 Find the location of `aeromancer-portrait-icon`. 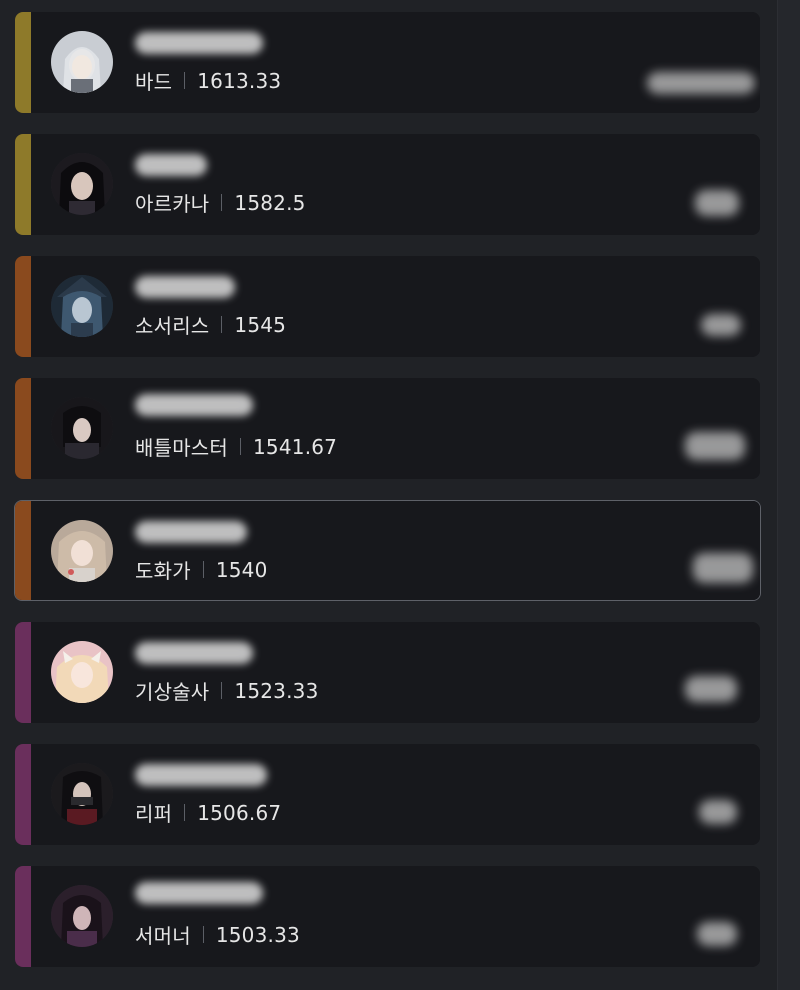

aeromancer-portrait-icon is located at coordinates (82, 672).